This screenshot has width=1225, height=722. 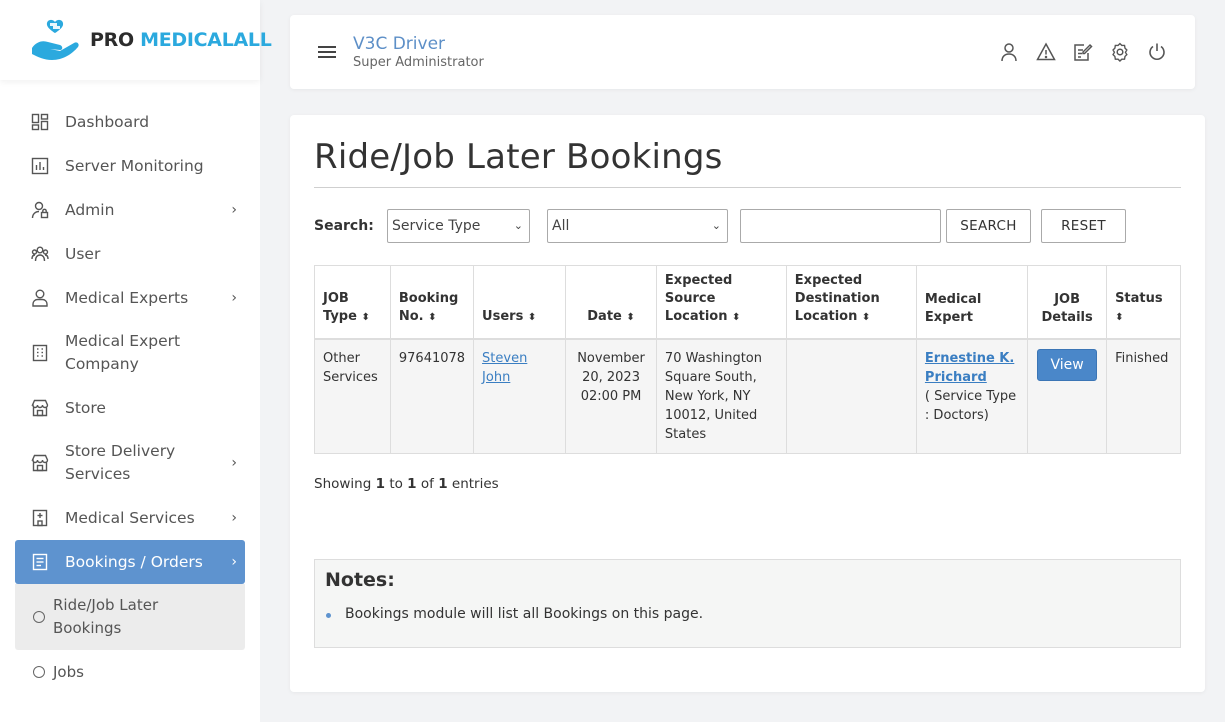 I want to click on cell-destination-location, so click(x=851, y=396).